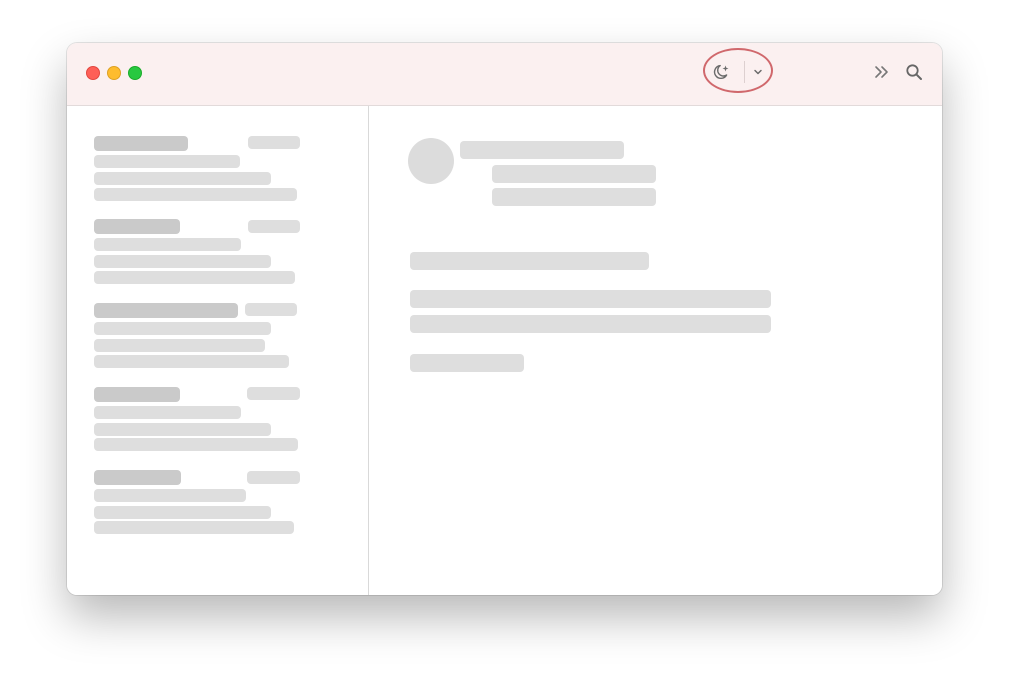 The image size is (1010, 683). I want to click on theme-menu-button, so click(758, 72).